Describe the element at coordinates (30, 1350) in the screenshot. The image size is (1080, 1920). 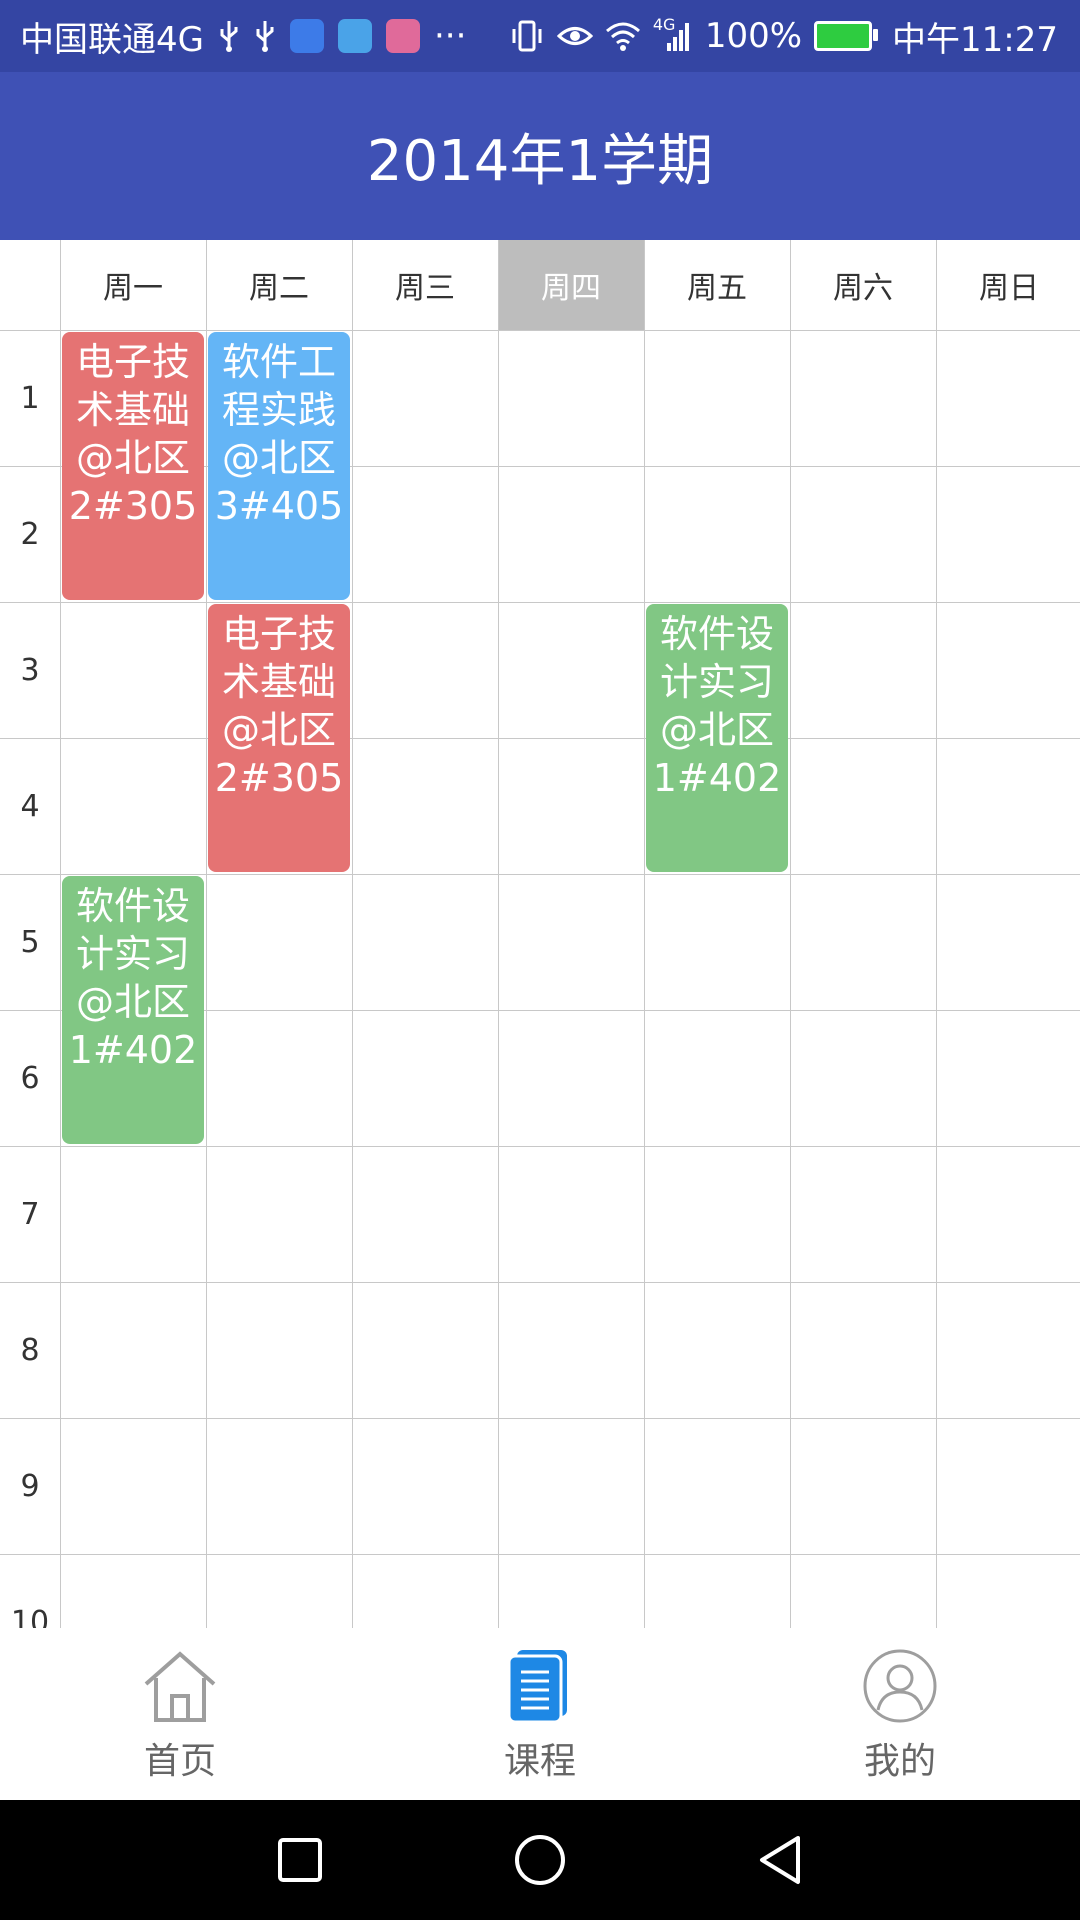
I see `period-number: 8` at that location.